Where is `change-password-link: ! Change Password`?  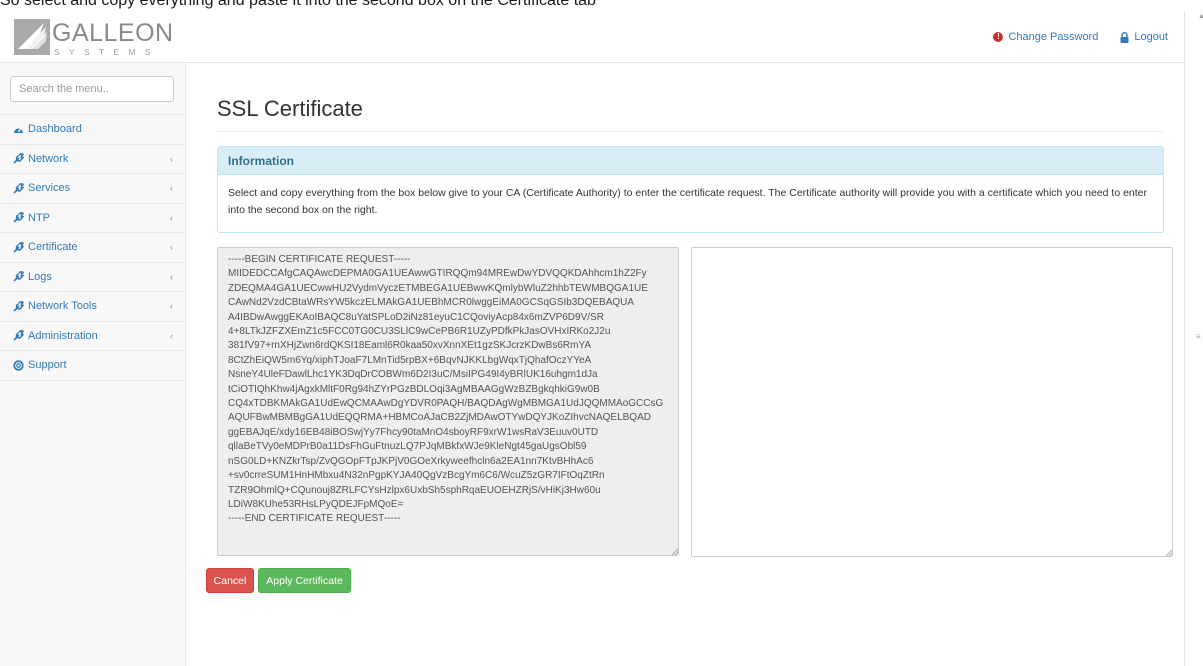
change-password-link: ! Change Password is located at coordinates (1045, 37).